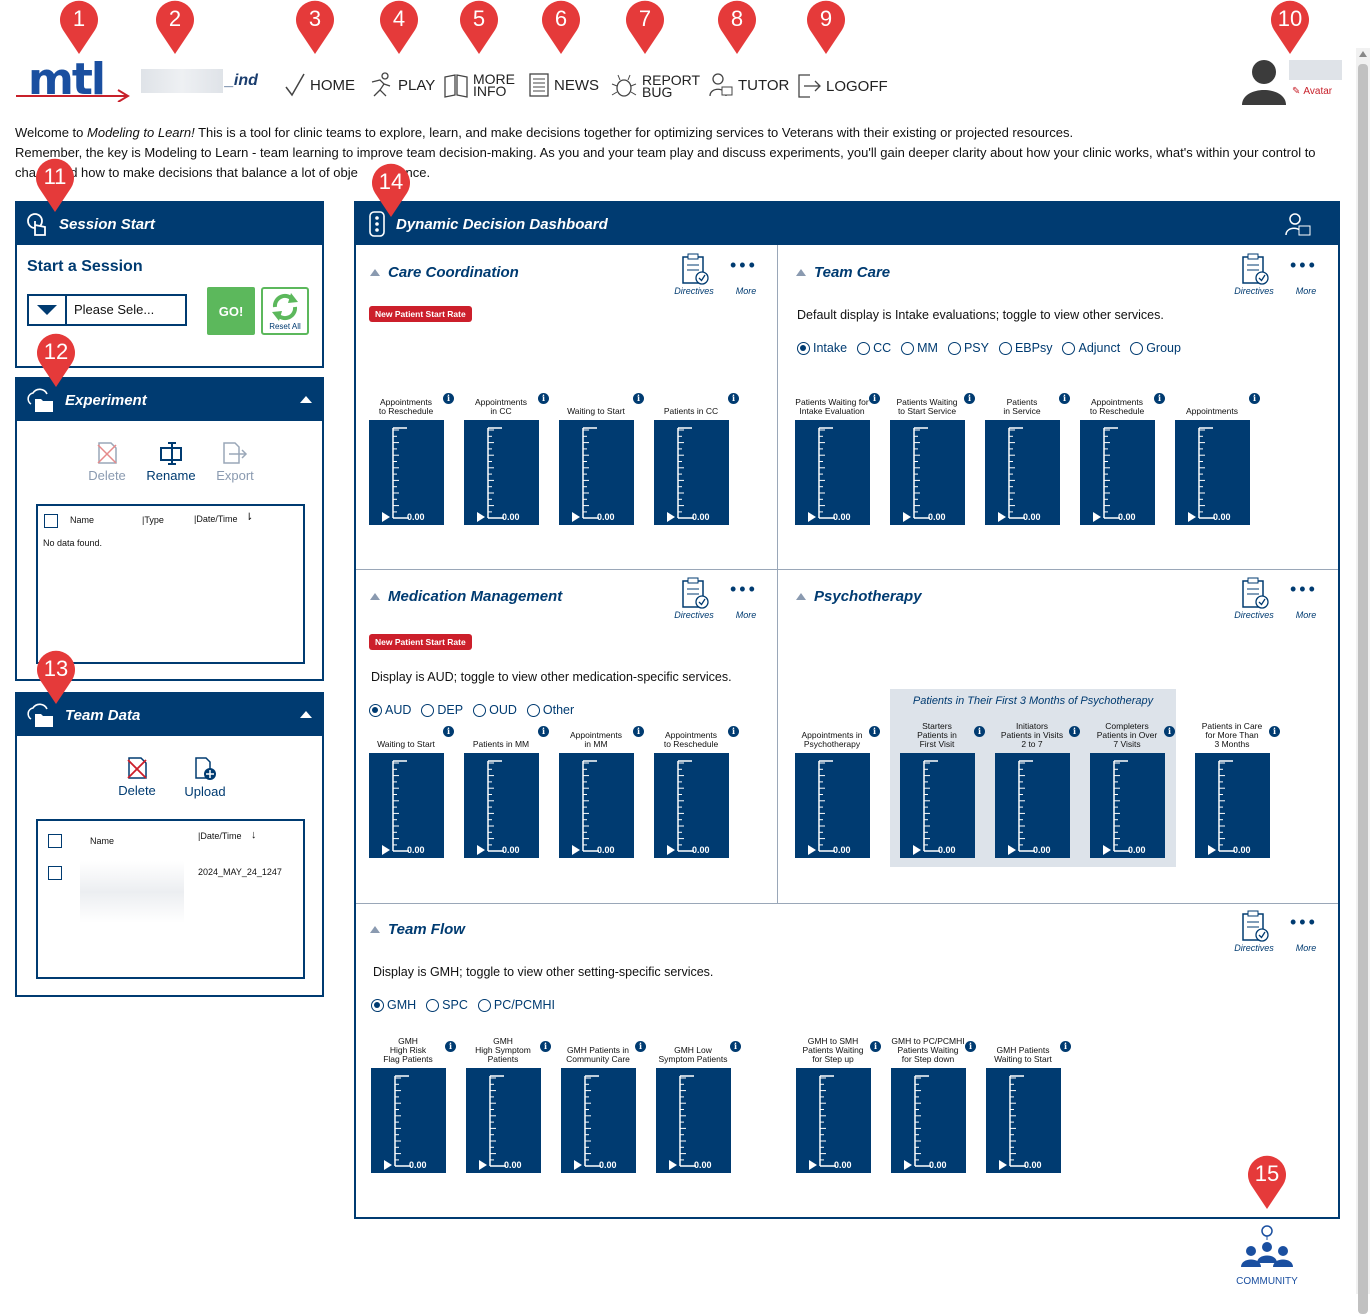 This screenshot has width=1372, height=1314. What do you see at coordinates (254, 835) in the screenshot?
I see `sort-icon: ↓` at bounding box center [254, 835].